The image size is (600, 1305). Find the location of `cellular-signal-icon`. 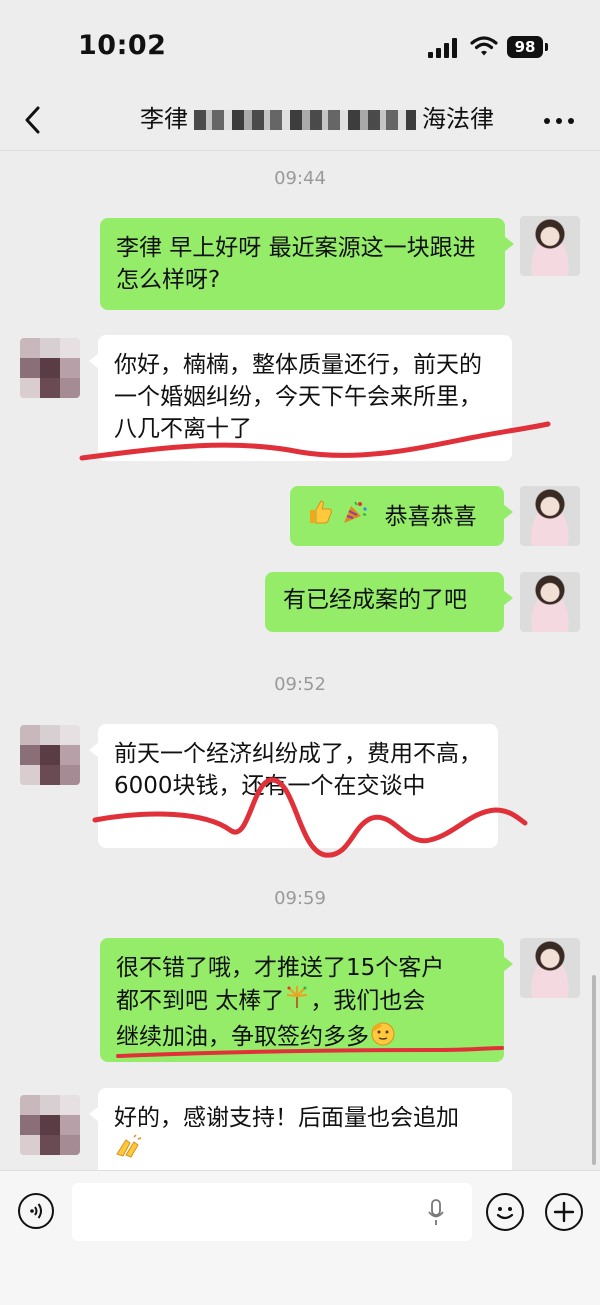

cellular-signal-icon is located at coordinates (443, 48).